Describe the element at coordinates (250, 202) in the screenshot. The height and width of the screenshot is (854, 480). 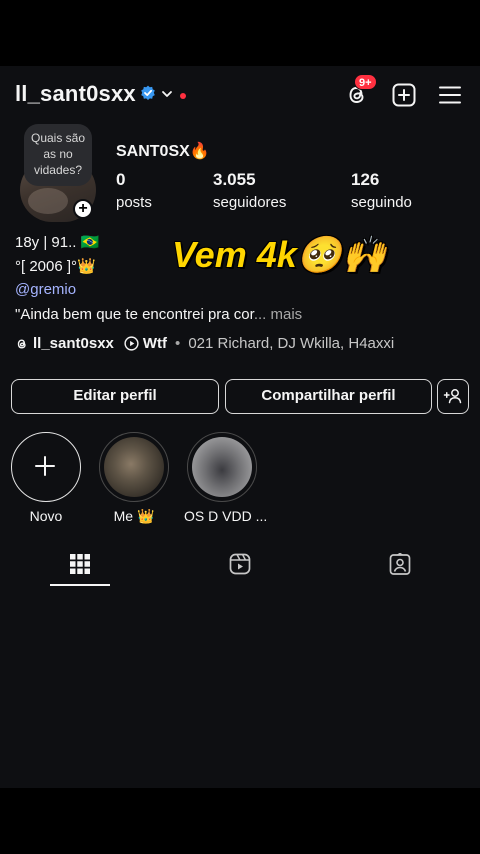
I see `stat-followers-label: seguidores` at that location.